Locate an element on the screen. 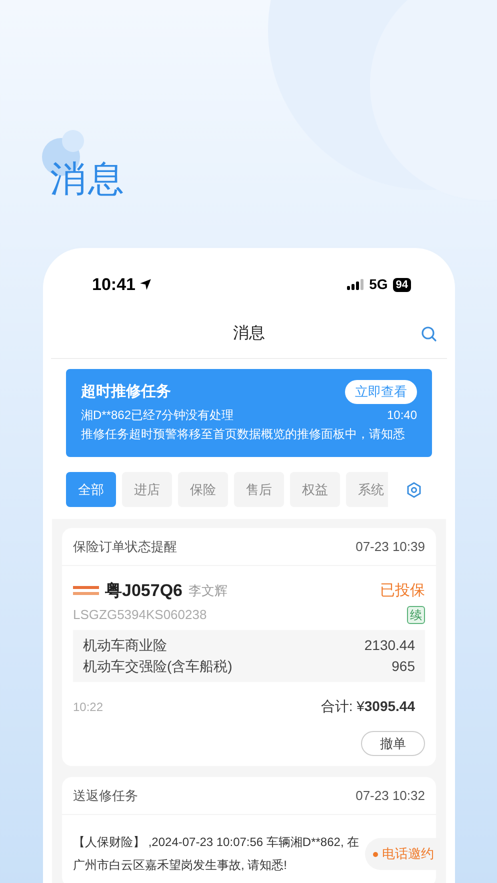  filter-tab: 权益 is located at coordinates (315, 489).